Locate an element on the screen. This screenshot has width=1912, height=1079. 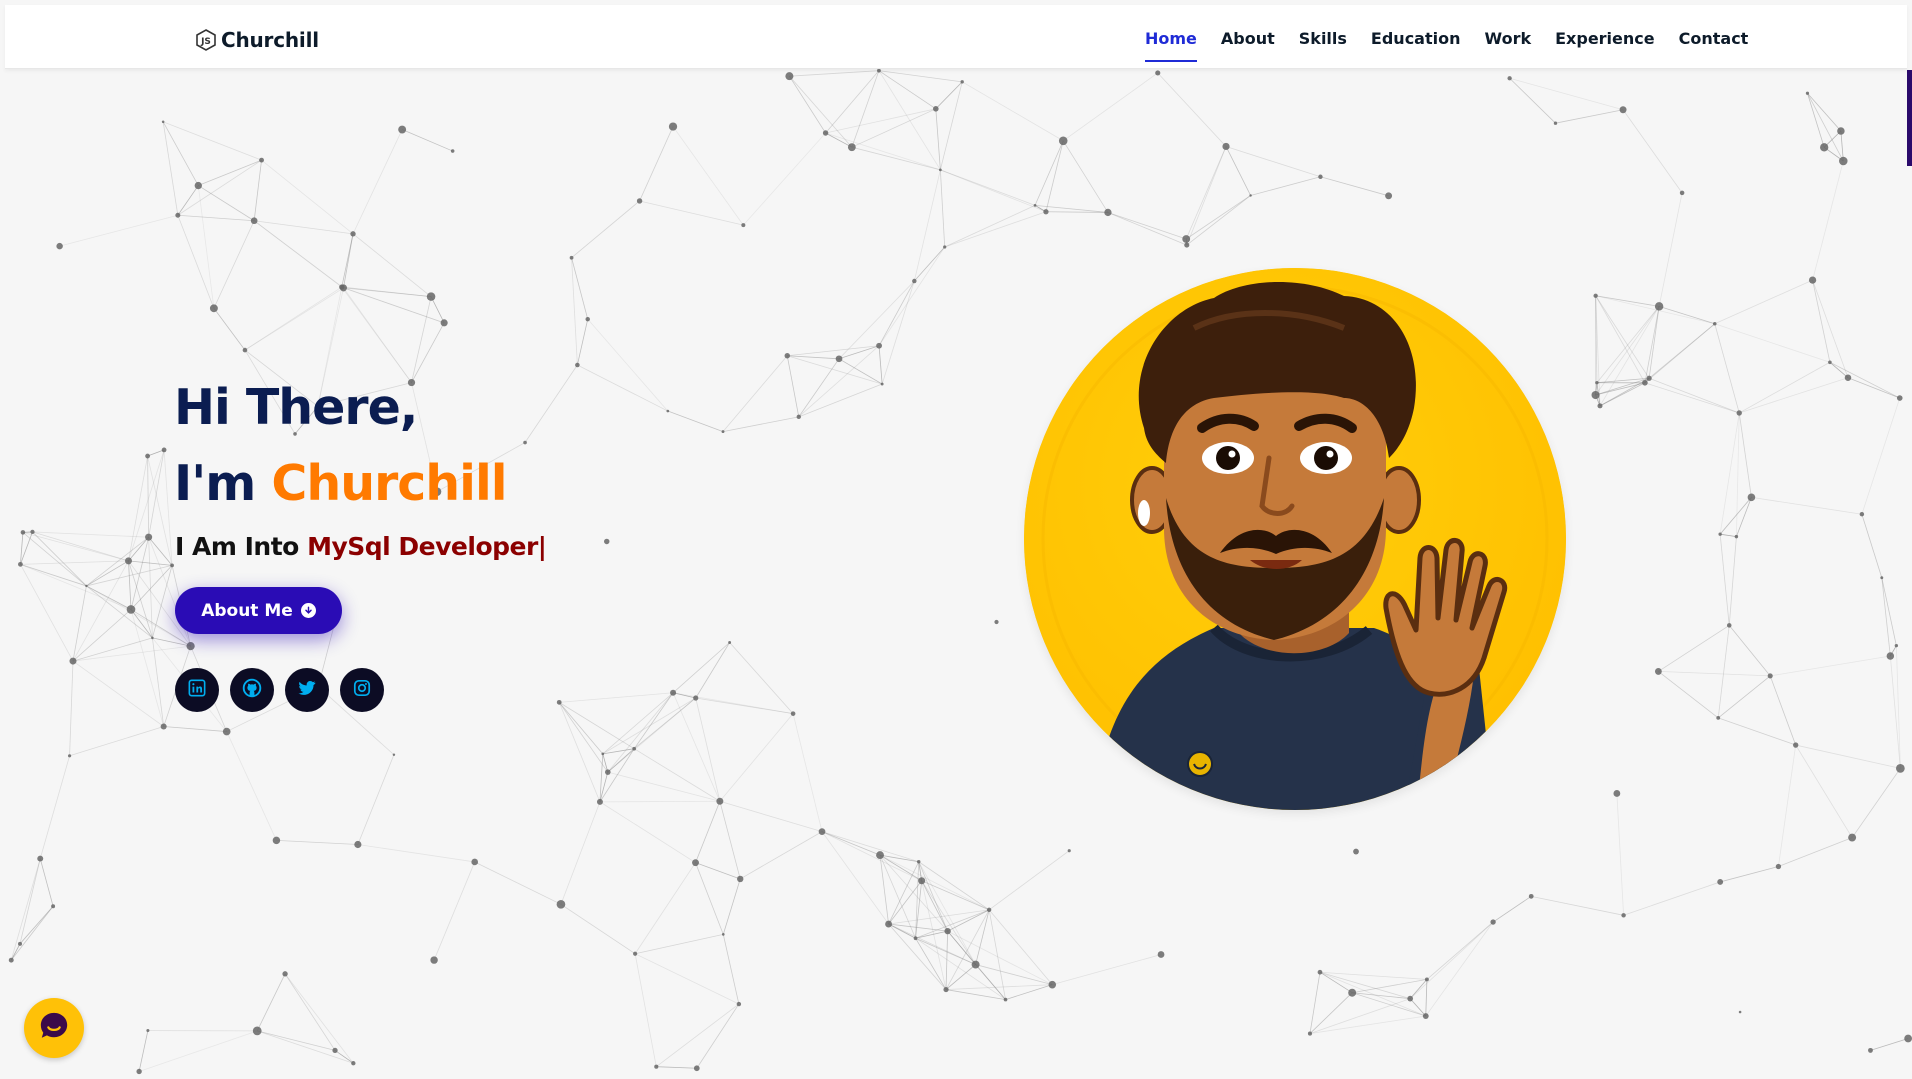
typed-prefix: I Am Into is located at coordinates (237, 546).